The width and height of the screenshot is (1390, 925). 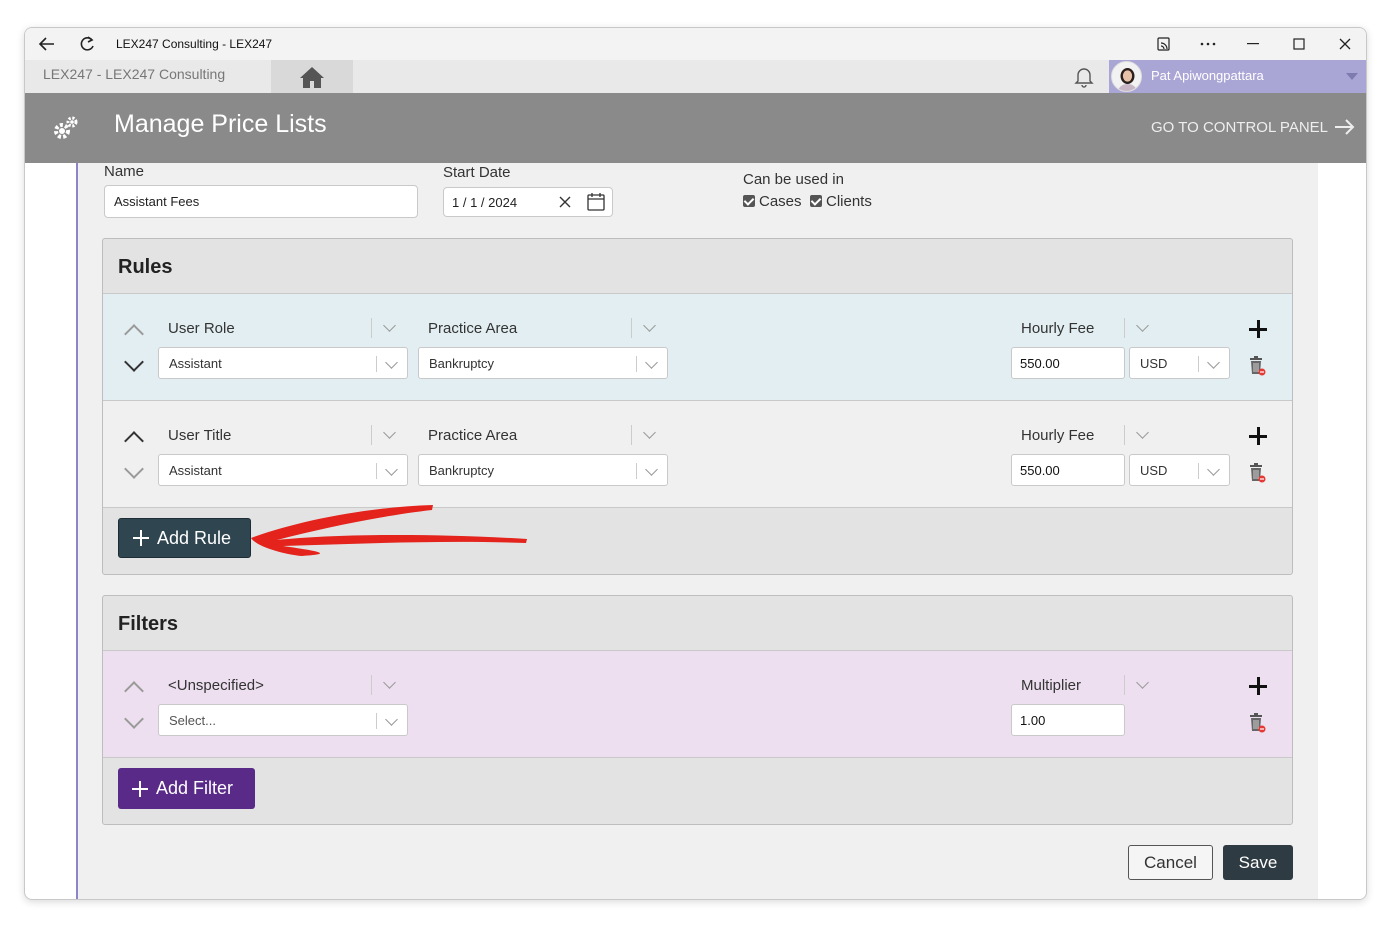 I want to click on filter-criterion-label: <Unspecified>, so click(x=216, y=685).